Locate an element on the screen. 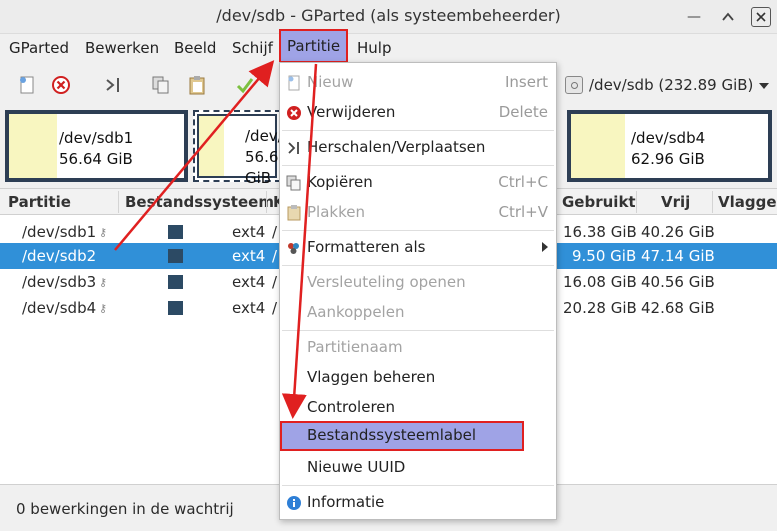  column-header-used: Gebruikt is located at coordinates (599, 202).